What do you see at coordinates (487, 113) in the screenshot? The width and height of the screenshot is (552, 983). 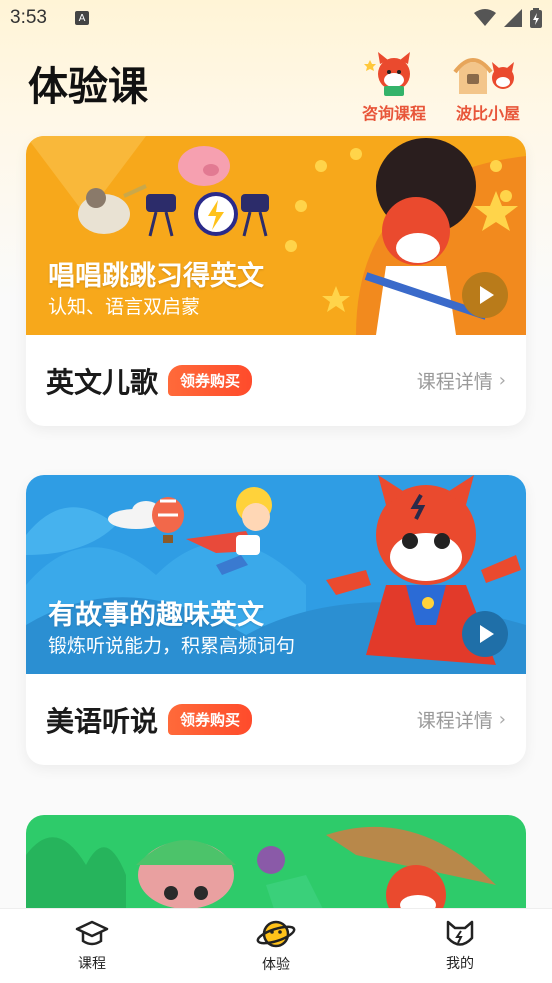 I see `bobby-house-label: 波比小屋` at bounding box center [487, 113].